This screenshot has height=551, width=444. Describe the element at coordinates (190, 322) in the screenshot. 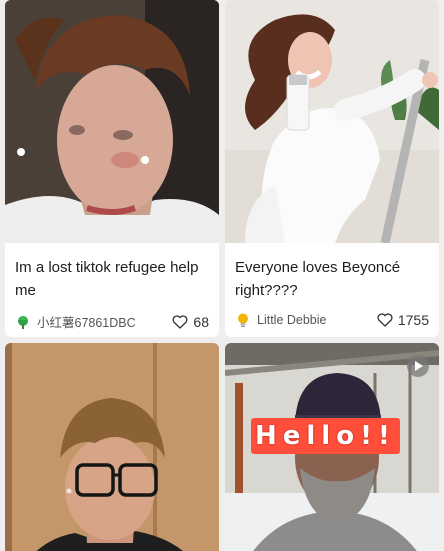

I see `like-button: 68` at that location.